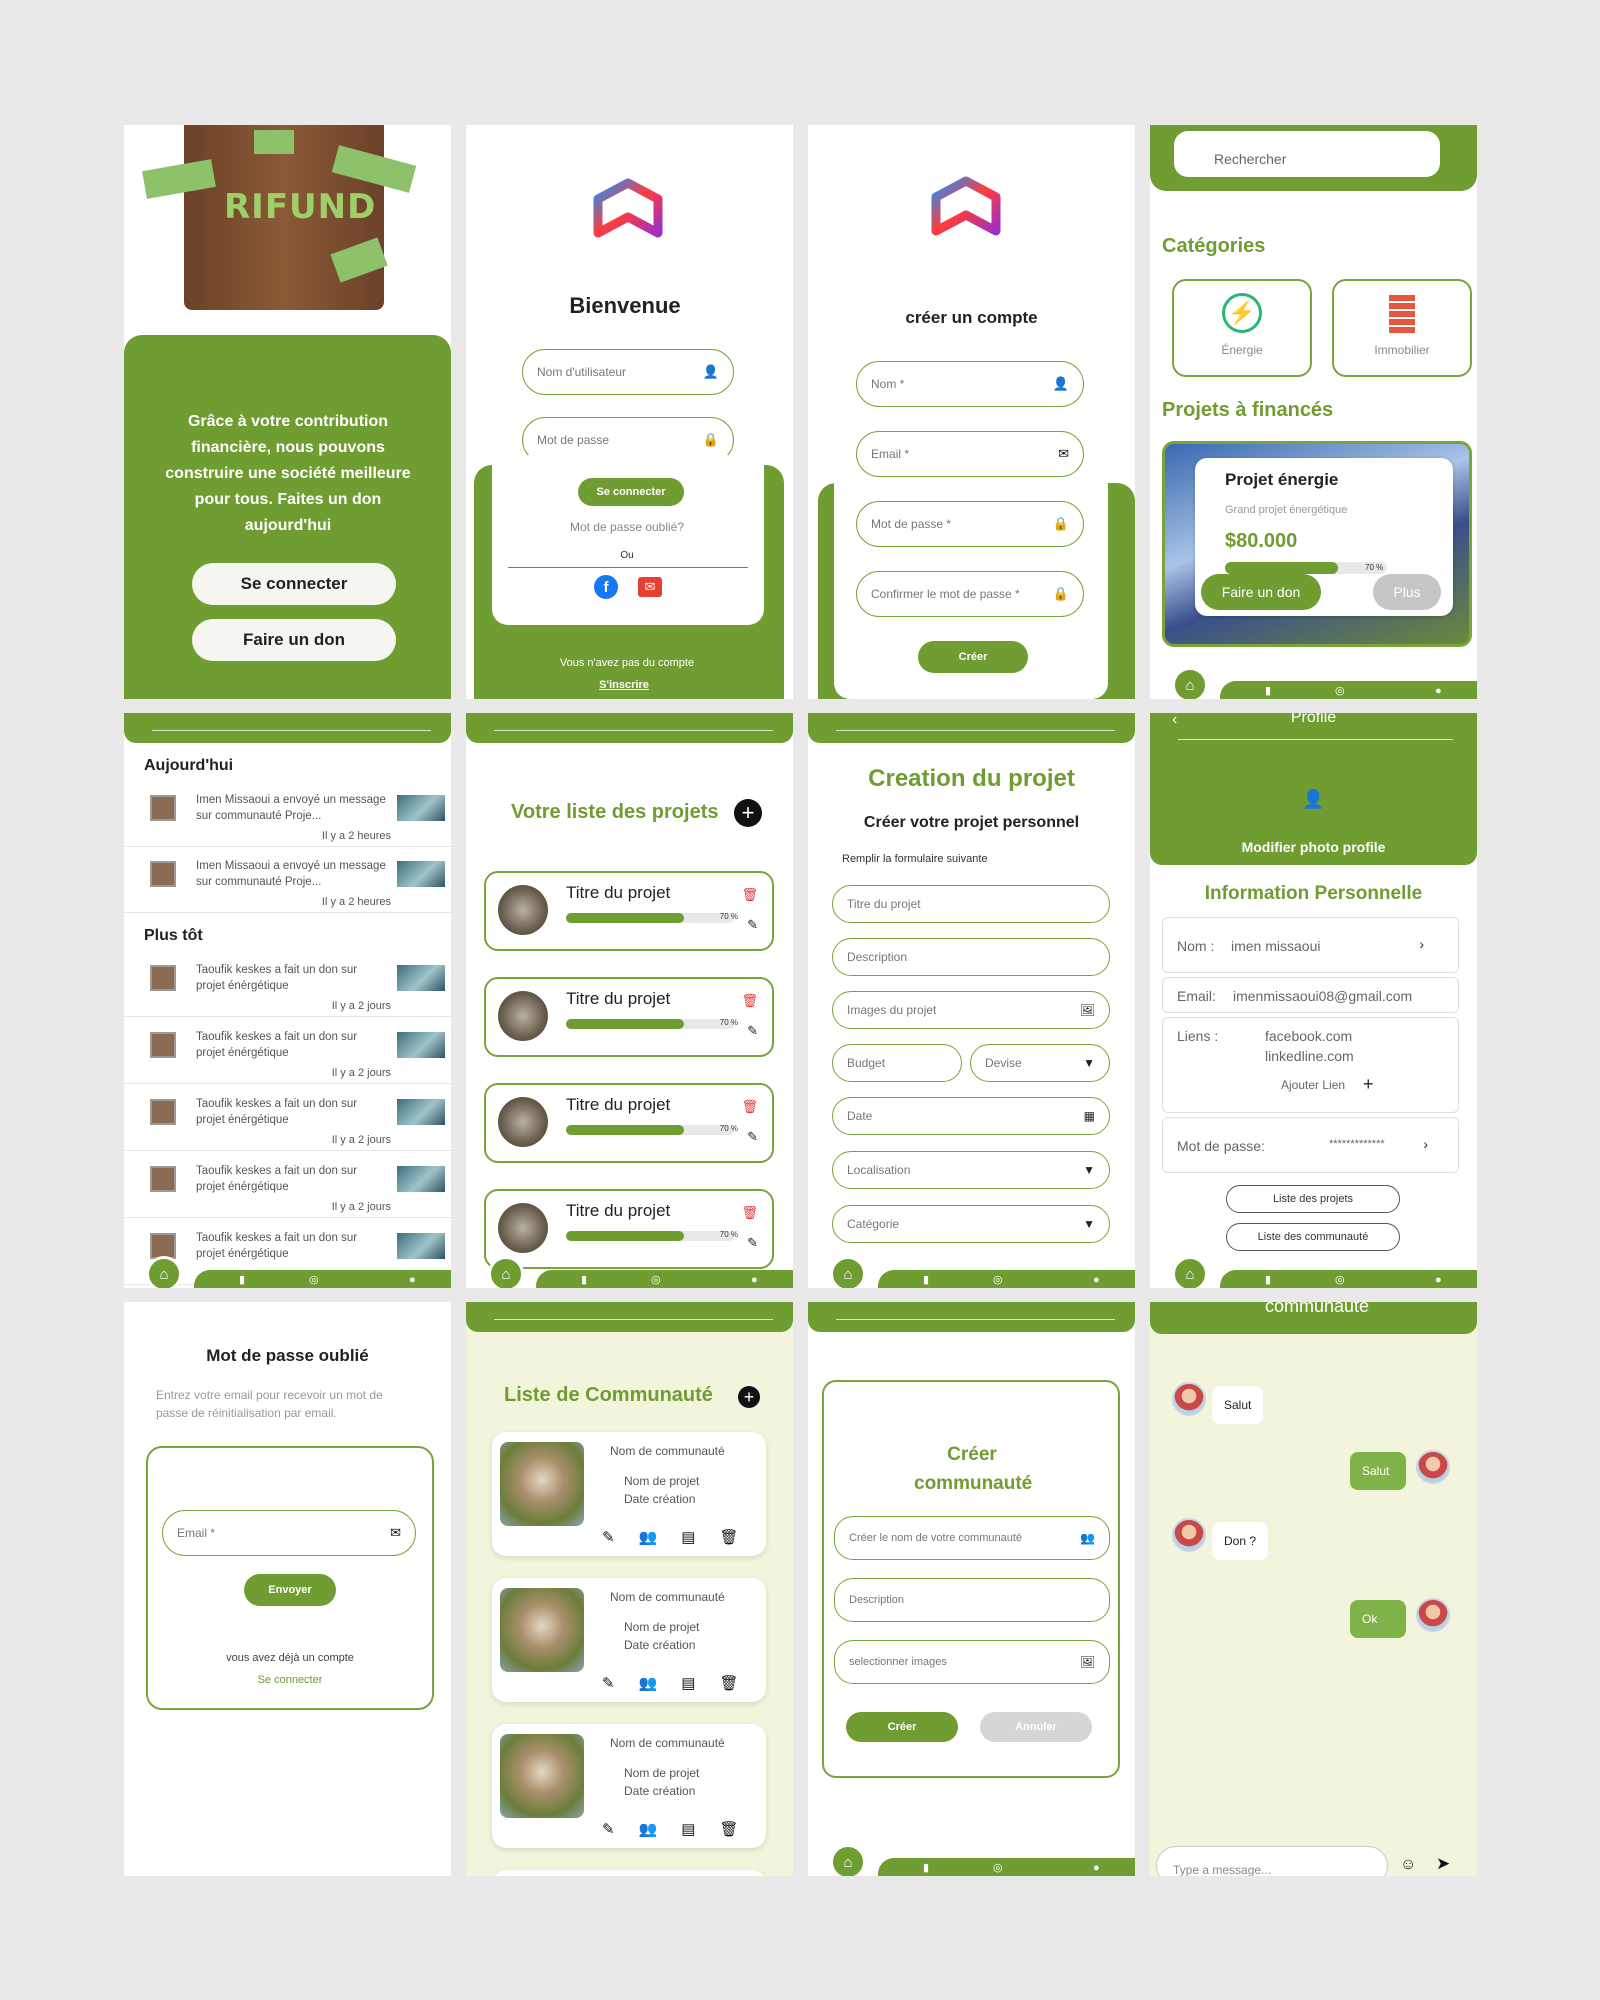 This screenshot has width=1600, height=2000. Describe the element at coordinates (606, 587) in the screenshot. I see `facebook-icon: f` at that location.